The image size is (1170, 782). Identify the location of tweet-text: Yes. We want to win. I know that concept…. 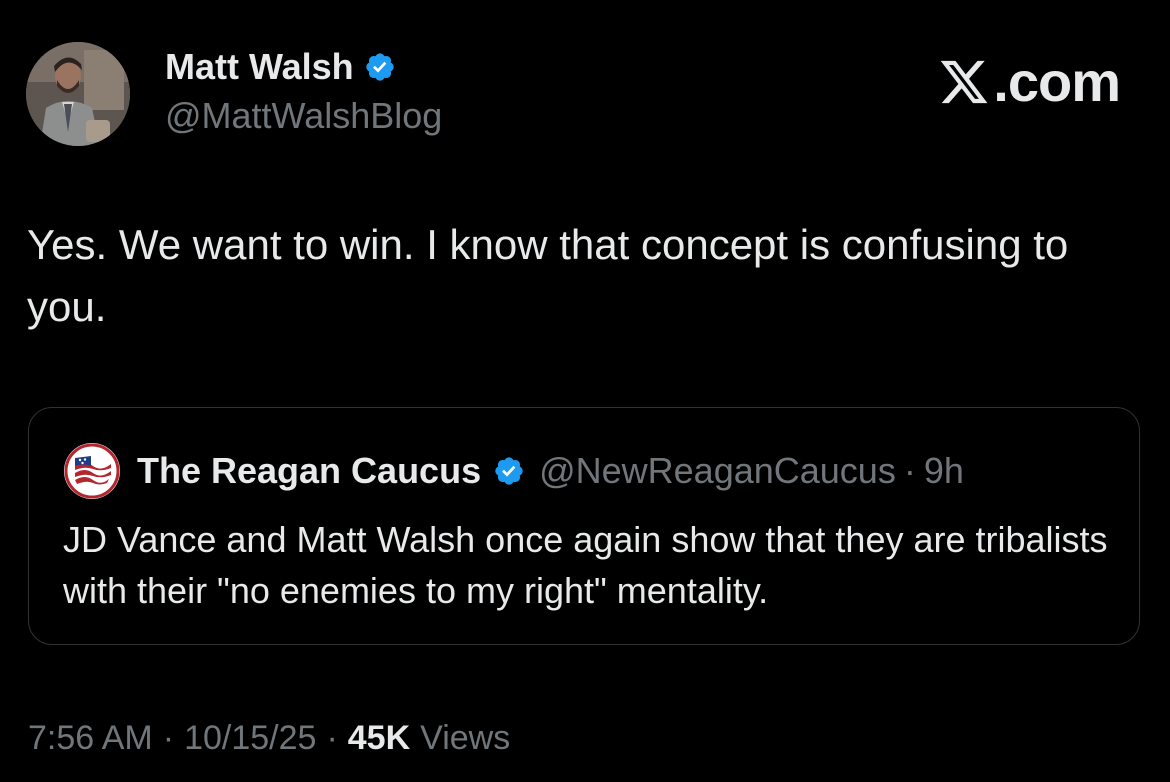
(548, 275).